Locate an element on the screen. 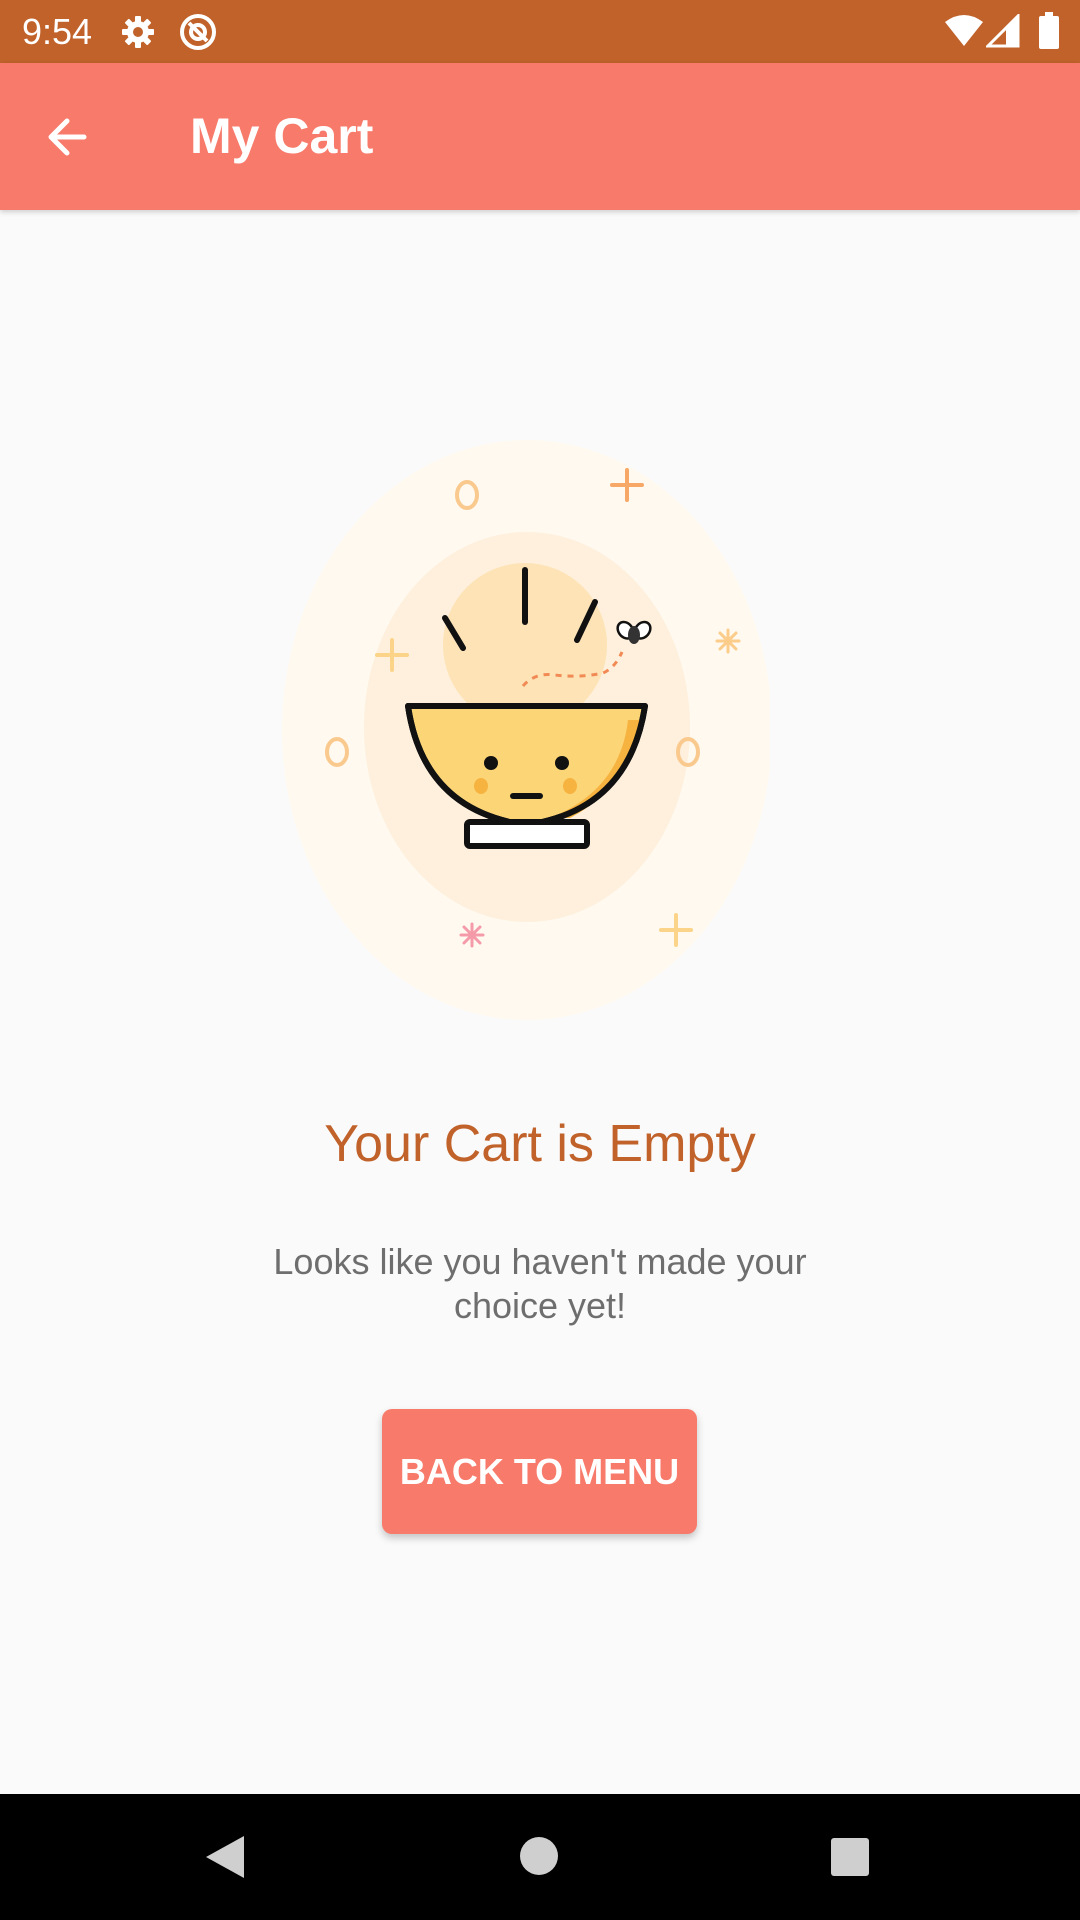 The width and height of the screenshot is (1080, 1920). arrow-back-icon is located at coordinates (73, 146).